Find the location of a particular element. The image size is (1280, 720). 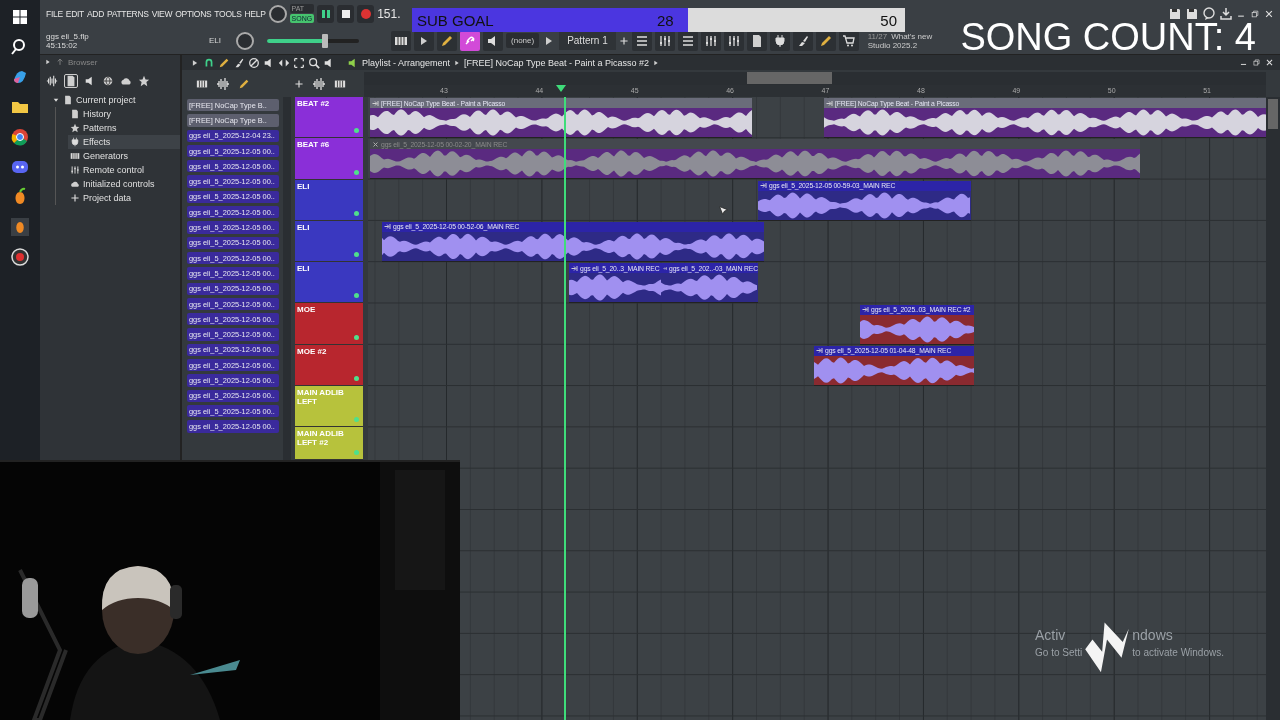

expander-icon is located at coordinates (56, 100).